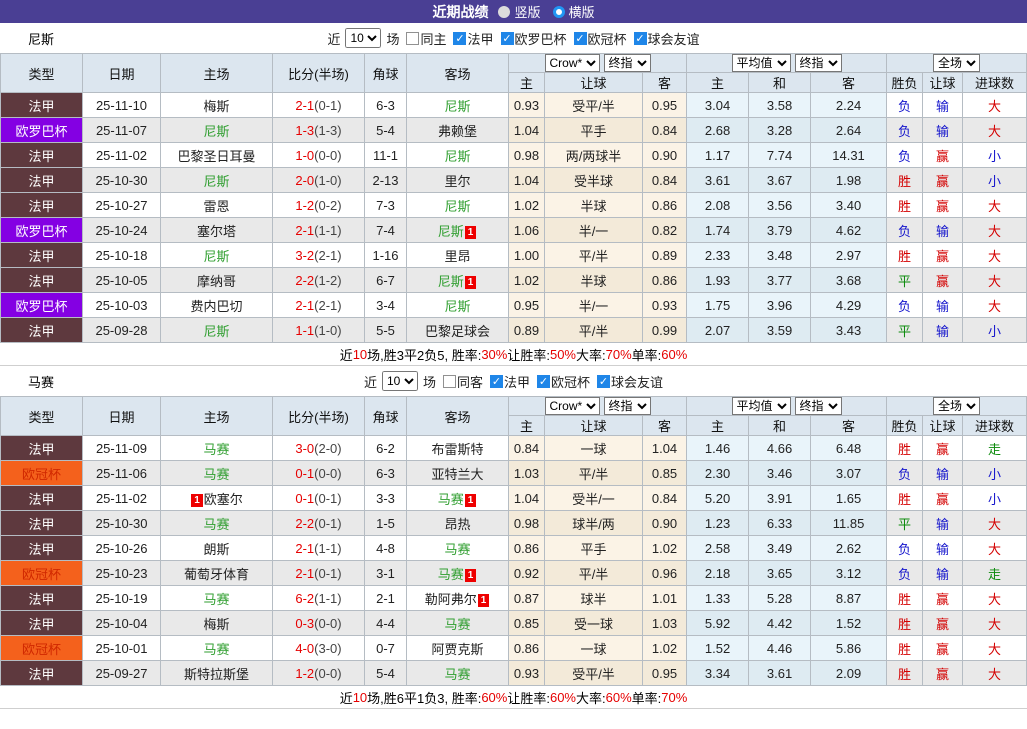 This screenshot has height=729, width=1027. What do you see at coordinates (849, 425) in the screenshot?
I see `column-header: 客` at bounding box center [849, 425].